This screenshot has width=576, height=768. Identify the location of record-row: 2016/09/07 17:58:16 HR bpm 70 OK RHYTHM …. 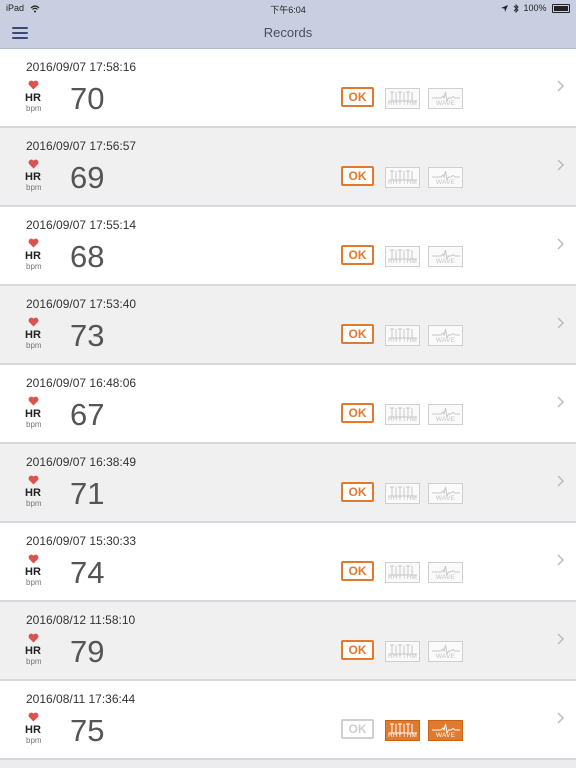
(288, 88).